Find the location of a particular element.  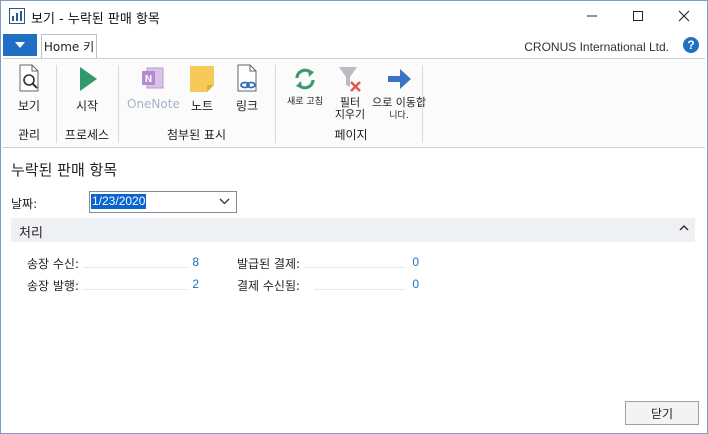

clear-filter-button: 필터 지우기 is located at coordinates (350, 92).